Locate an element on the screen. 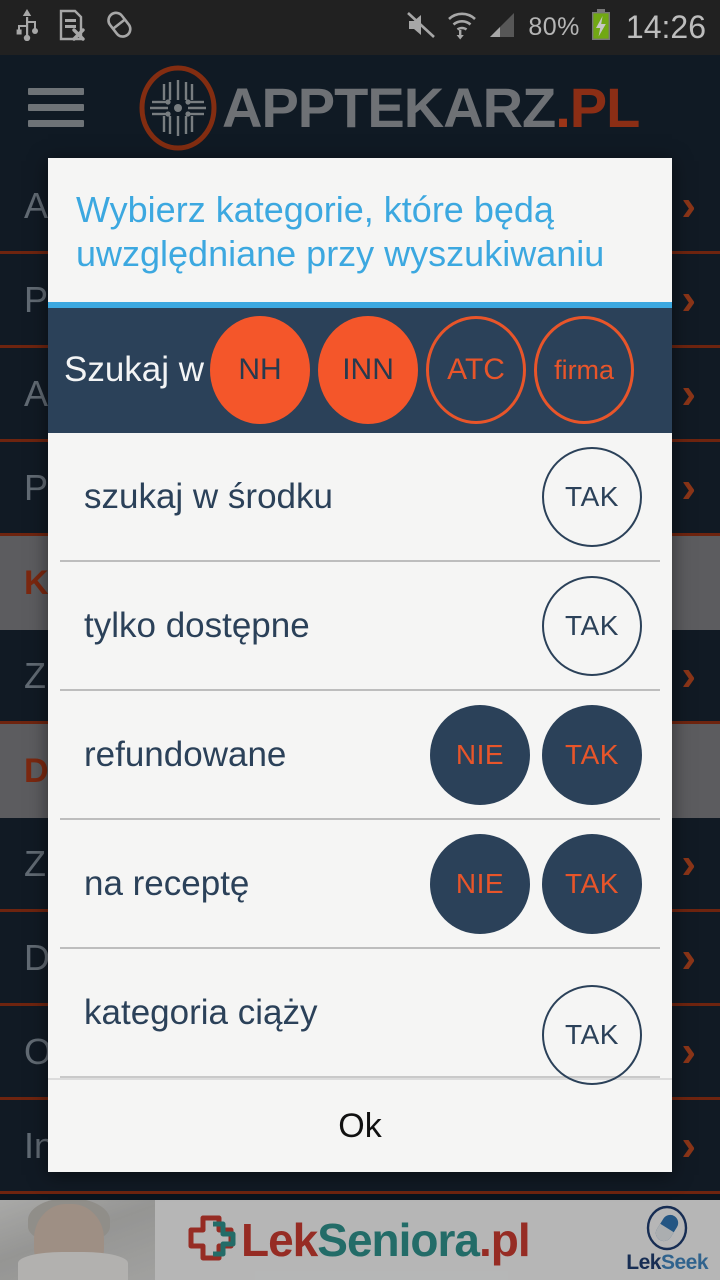 The image size is (720, 1280). search-chip-inn: INN is located at coordinates (368, 370).